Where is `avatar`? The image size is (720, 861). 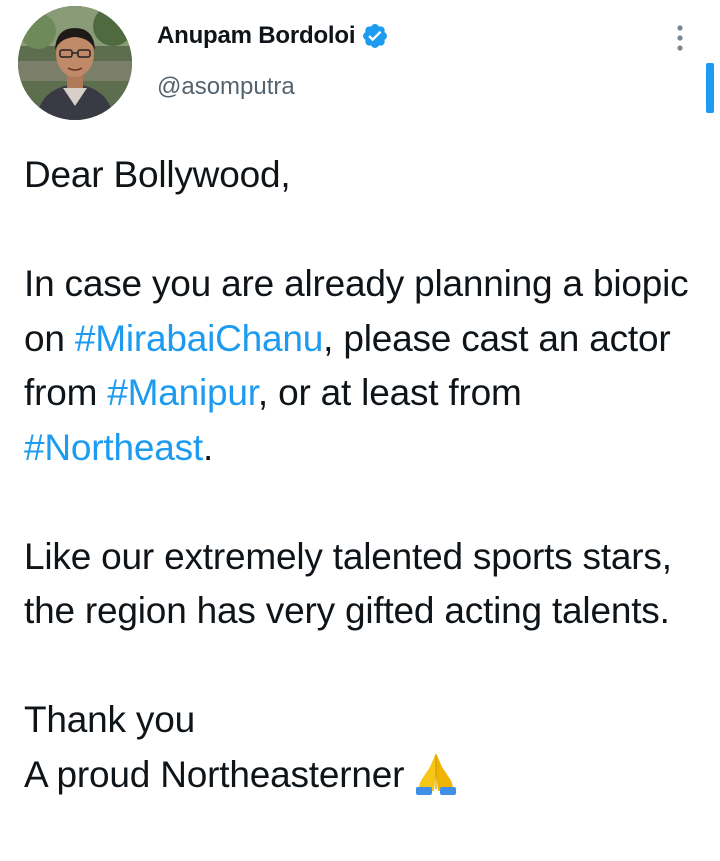 avatar is located at coordinates (75, 63).